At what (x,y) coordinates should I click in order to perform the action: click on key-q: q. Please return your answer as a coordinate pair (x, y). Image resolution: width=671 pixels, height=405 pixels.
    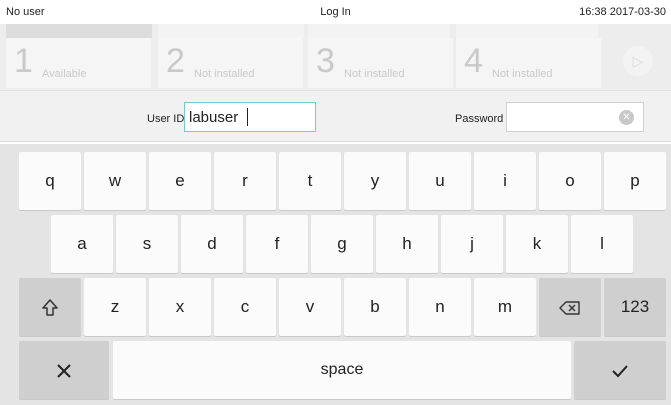
    Looking at the image, I should click on (50, 181).